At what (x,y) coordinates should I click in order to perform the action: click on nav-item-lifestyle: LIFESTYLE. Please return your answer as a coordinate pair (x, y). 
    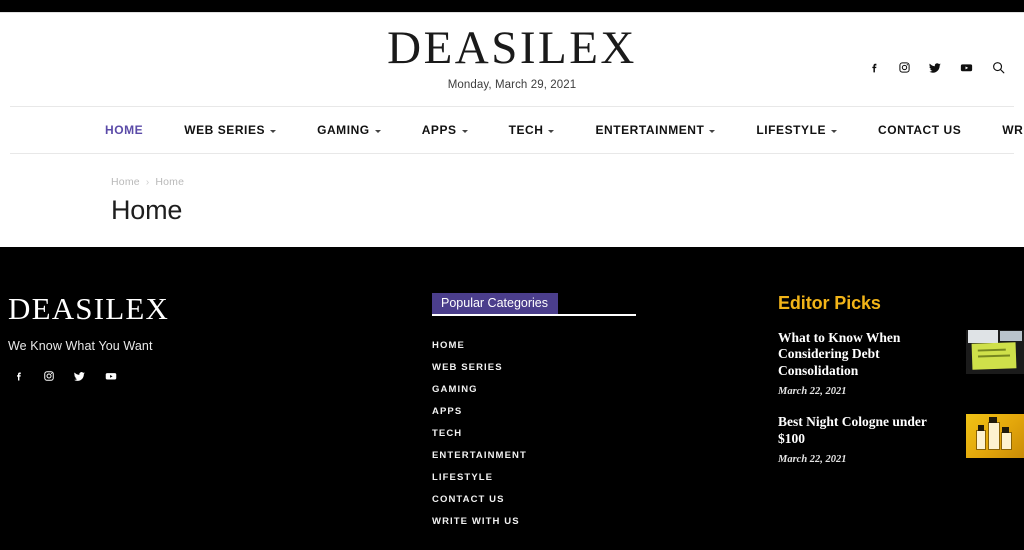
    Looking at the image, I should click on (809, 130).